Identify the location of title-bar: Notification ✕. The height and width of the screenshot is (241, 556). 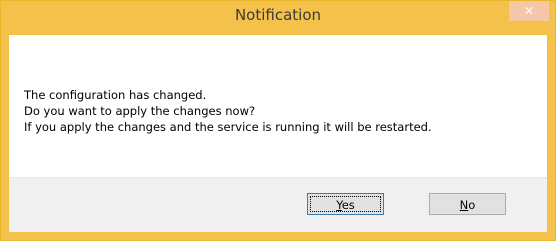
(278, 17).